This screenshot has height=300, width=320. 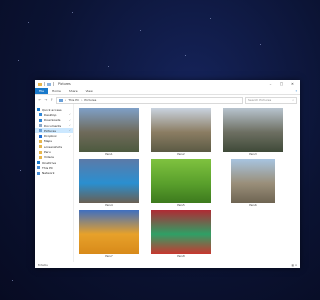 What do you see at coordinates (53, 125) in the screenshot?
I see `sidebar-item-label: Documents` at bounding box center [53, 125].